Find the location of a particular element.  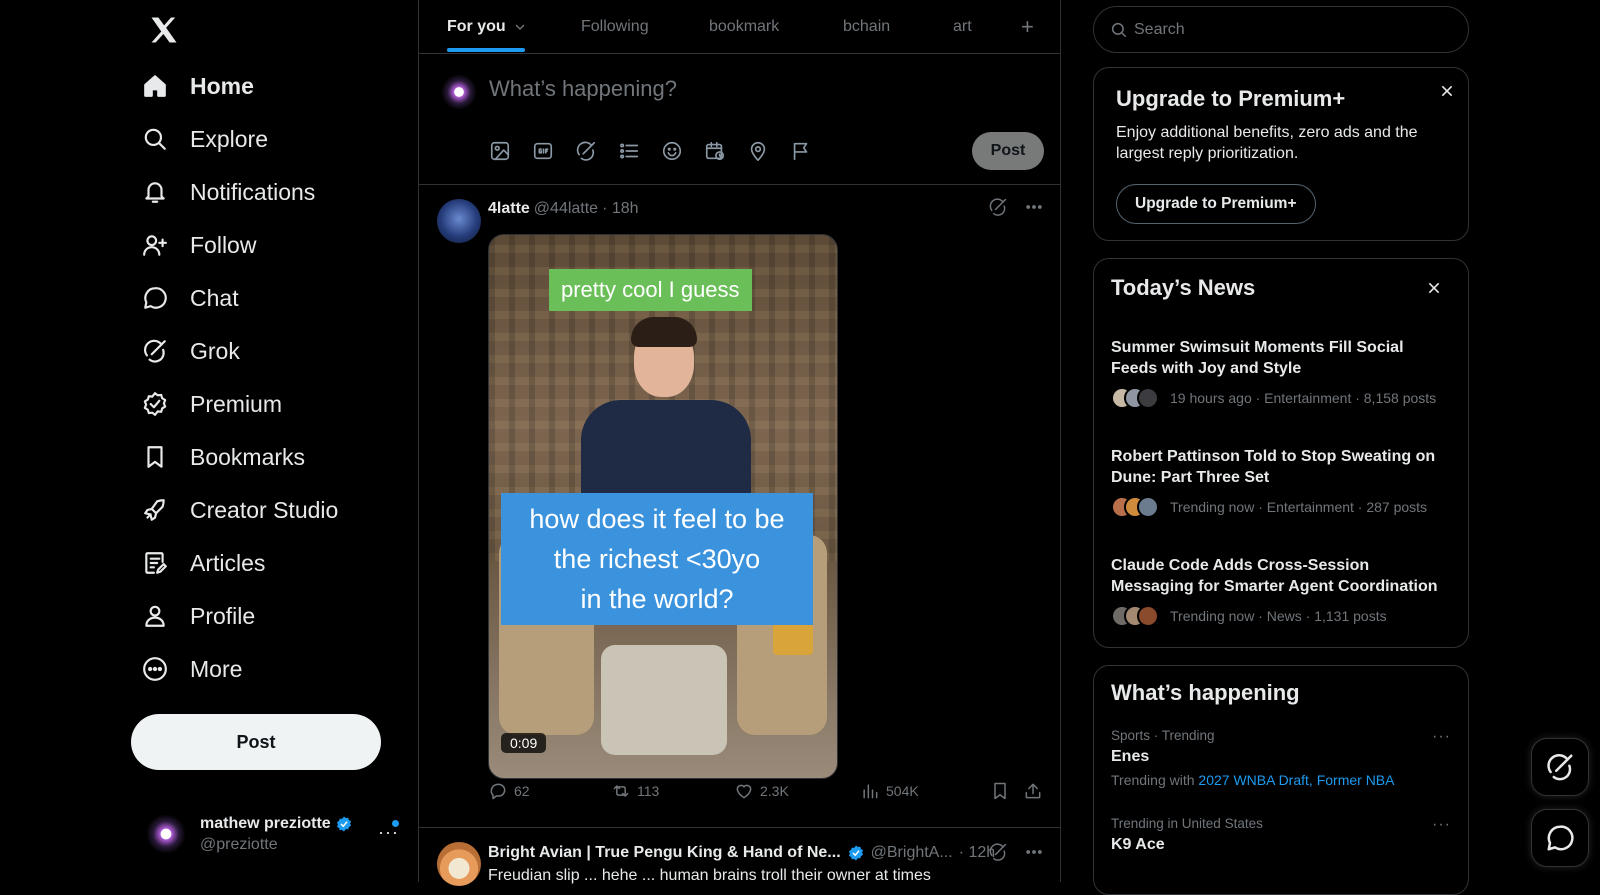

reply-button: 62 is located at coordinates (509, 791).